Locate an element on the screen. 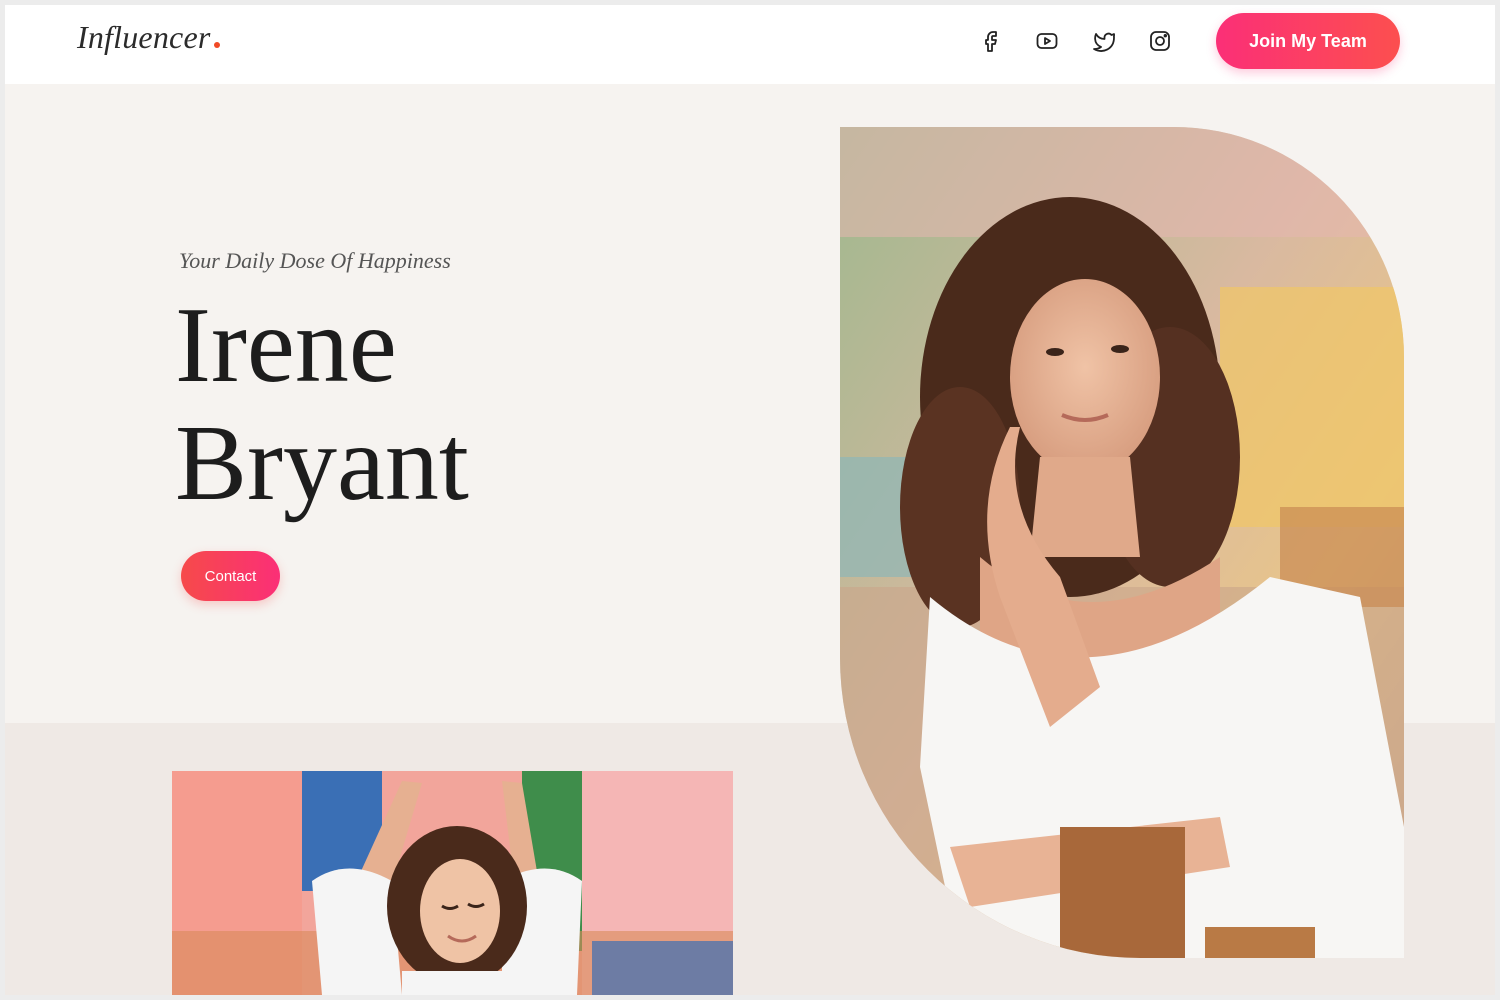  instagram-icon is located at coordinates (1160, 41).